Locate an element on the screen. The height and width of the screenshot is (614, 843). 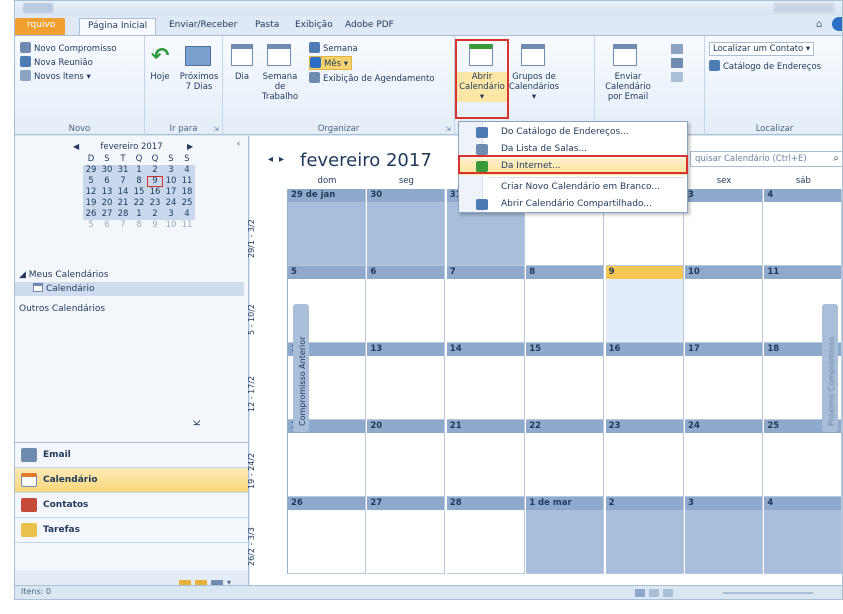
calendar-groups-button: Grupos de Calendários ▾ is located at coordinates (534, 87).